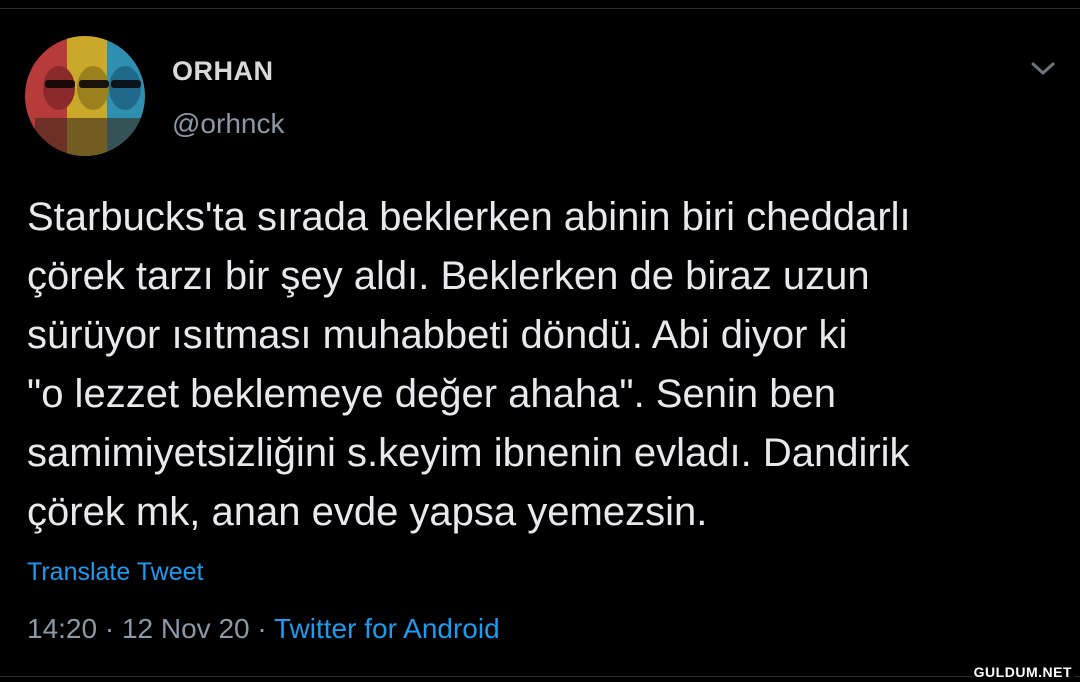 This screenshot has width=1080, height=682. What do you see at coordinates (367, 512) in the screenshot?
I see `tweet-text-line: çörek mk, anan evde yapsa yemezsin.` at bounding box center [367, 512].